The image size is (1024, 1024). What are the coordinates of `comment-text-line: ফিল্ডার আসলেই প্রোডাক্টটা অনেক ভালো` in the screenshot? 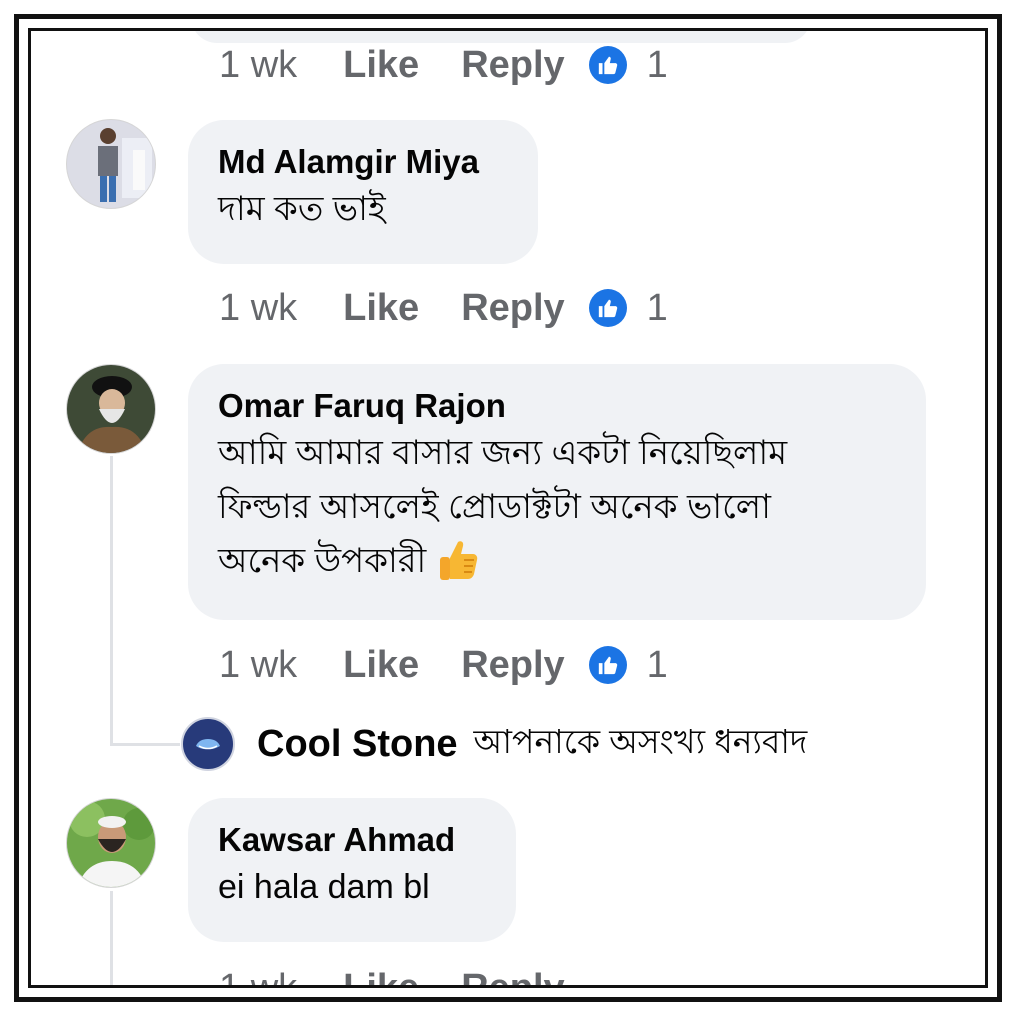 It's located at (495, 507).